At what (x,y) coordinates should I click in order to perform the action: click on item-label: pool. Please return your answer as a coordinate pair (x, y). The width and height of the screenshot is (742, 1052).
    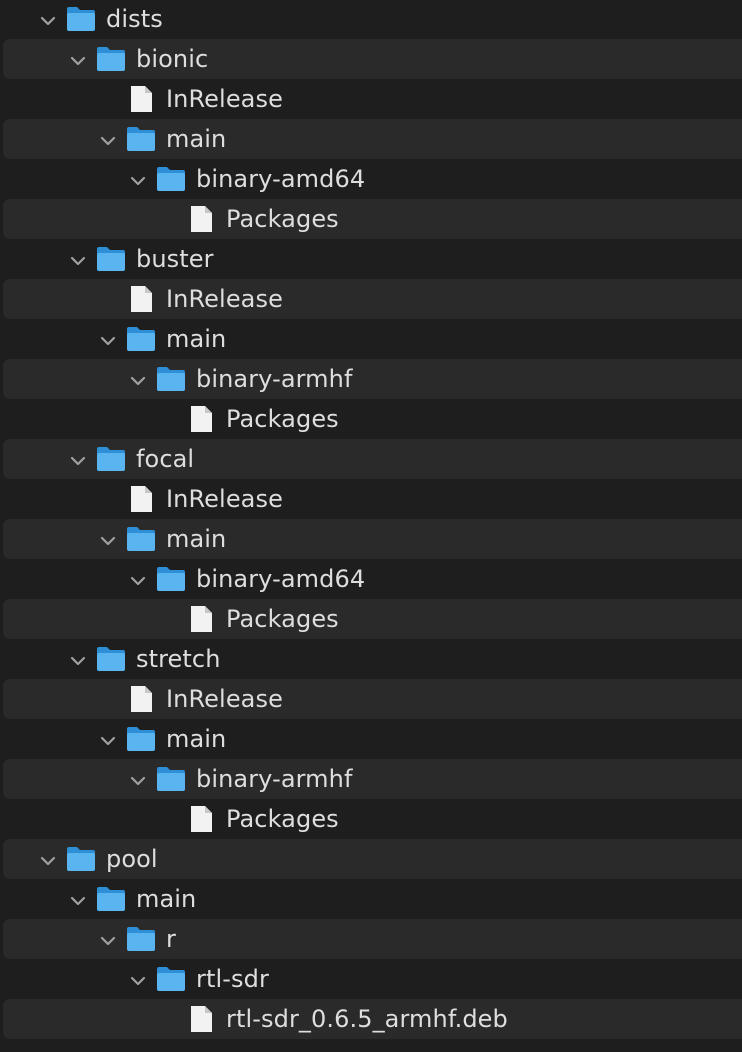
    Looking at the image, I should click on (132, 859).